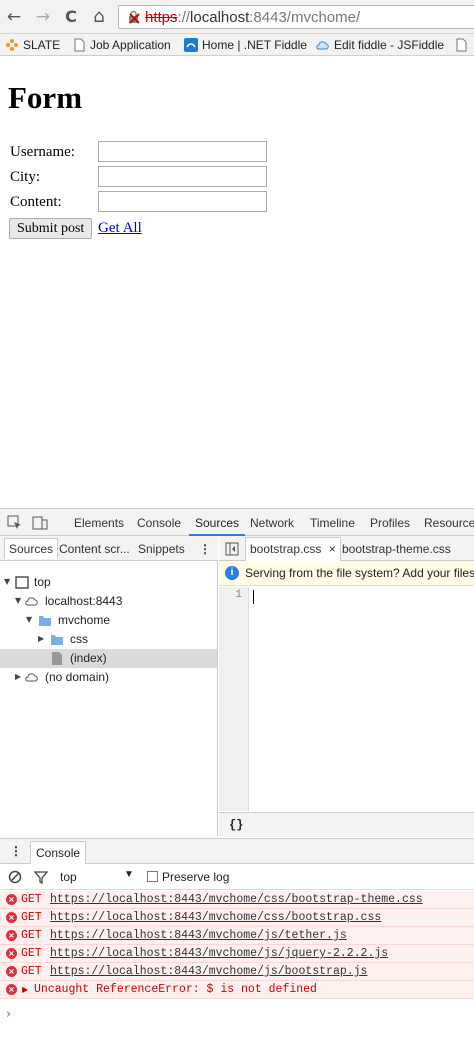 The height and width of the screenshot is (1058, 474). I want to click on tree-item-index: (index), so click(108, 658).